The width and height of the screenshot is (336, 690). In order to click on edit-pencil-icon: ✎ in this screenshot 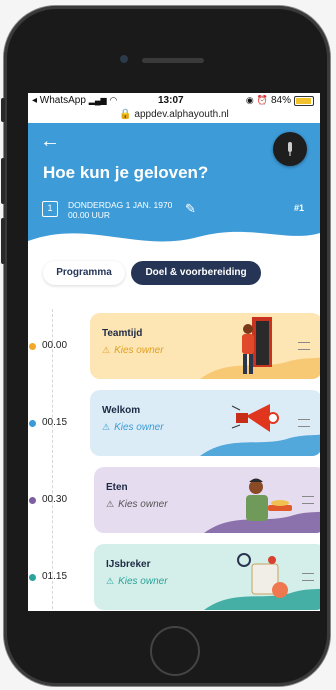, I will do `click(190, 209)`.